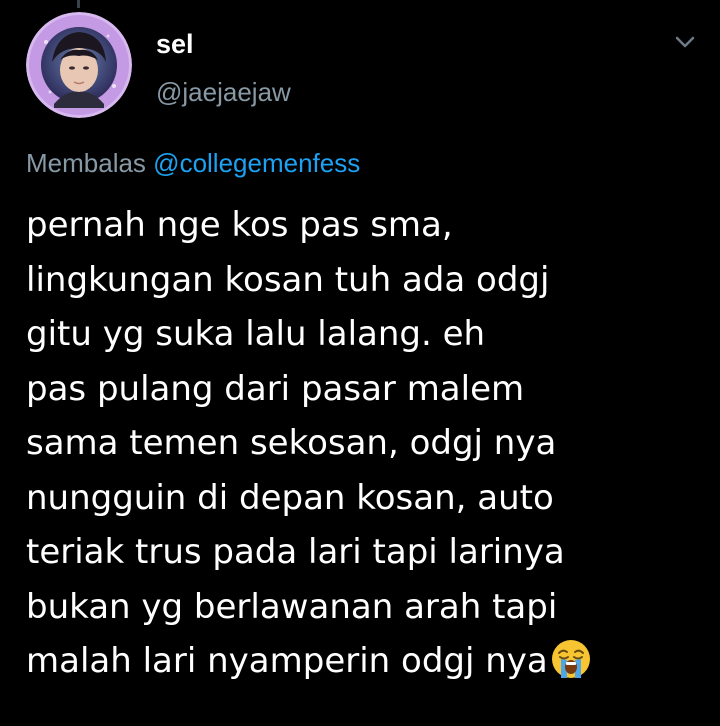 Image resolution: width=720 pixels, height=726 pixels. I want to click on tweet-line: malah lari nyamperin odgj nya, so click(287, 661).